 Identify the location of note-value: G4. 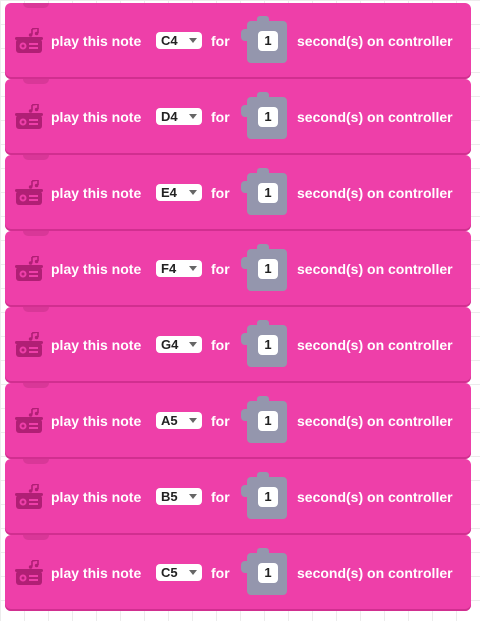
(170, 344).